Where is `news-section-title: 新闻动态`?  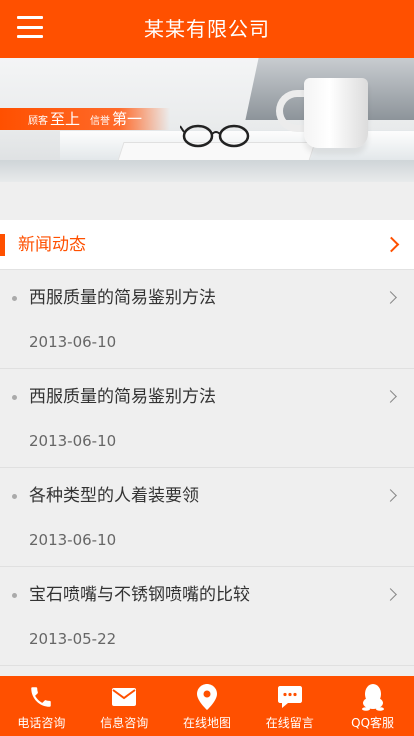
news-section-title: 新闻动态 is located at coordinates (52, 245).